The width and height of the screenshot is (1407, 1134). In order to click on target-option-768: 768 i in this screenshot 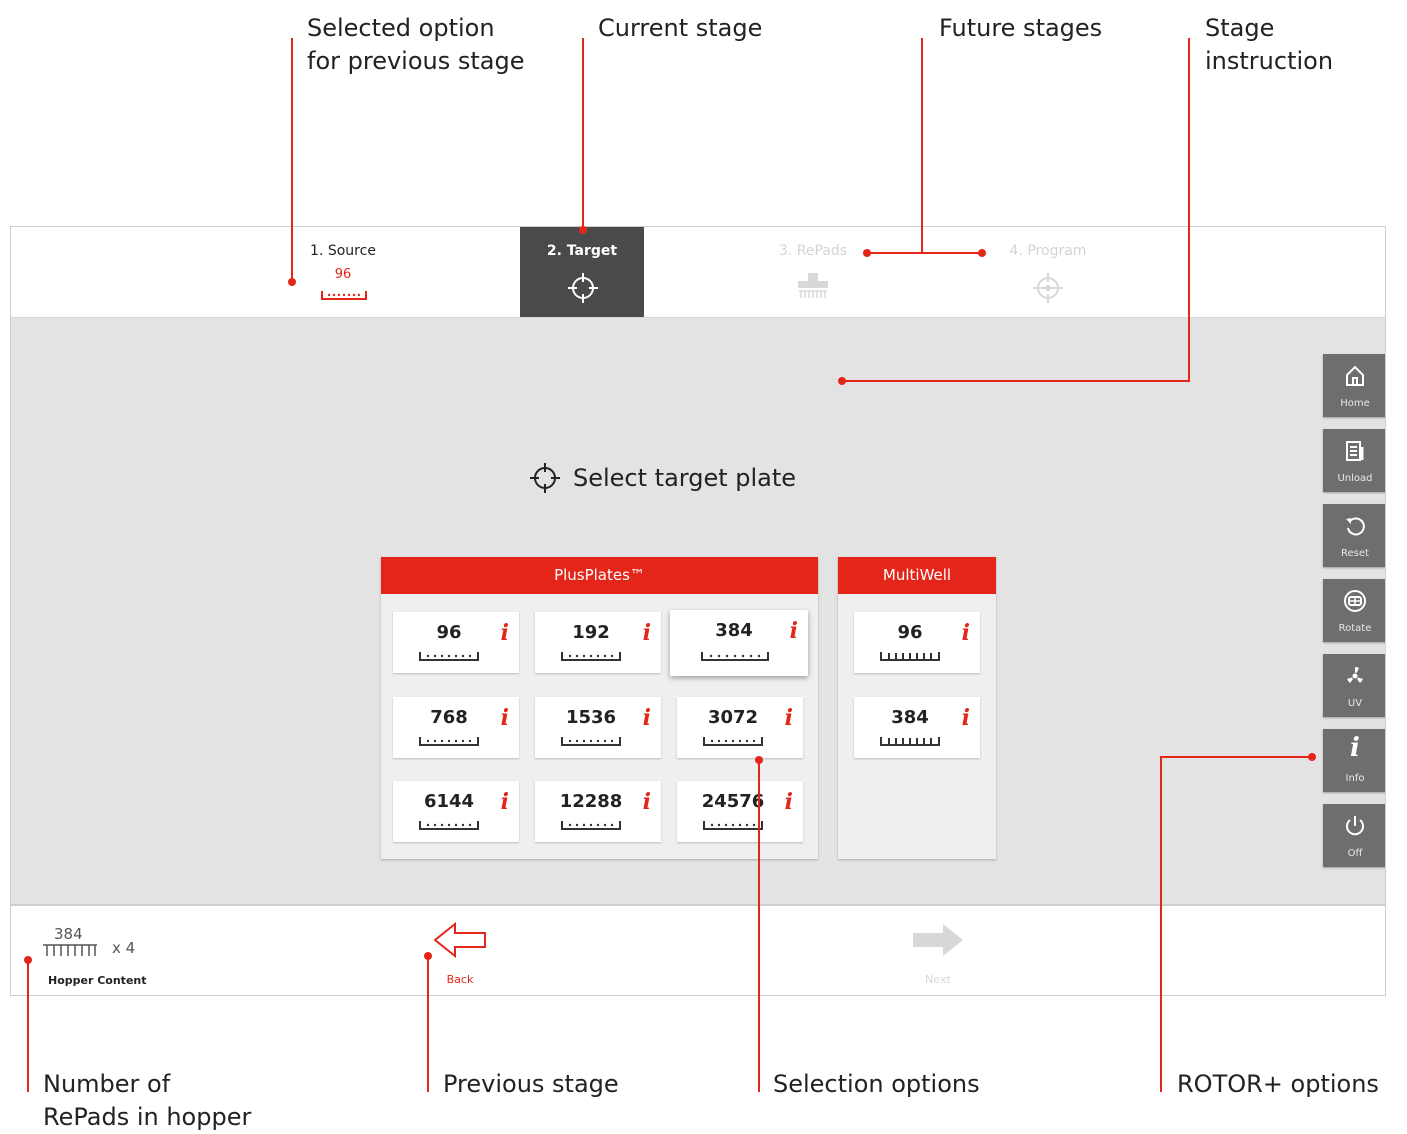, I will do `click(456, 727)`.